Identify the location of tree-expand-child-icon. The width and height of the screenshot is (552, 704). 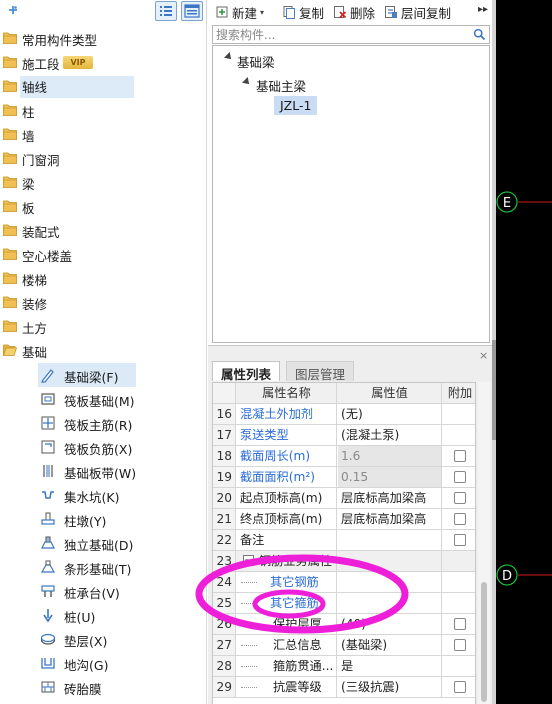
(247, 82).